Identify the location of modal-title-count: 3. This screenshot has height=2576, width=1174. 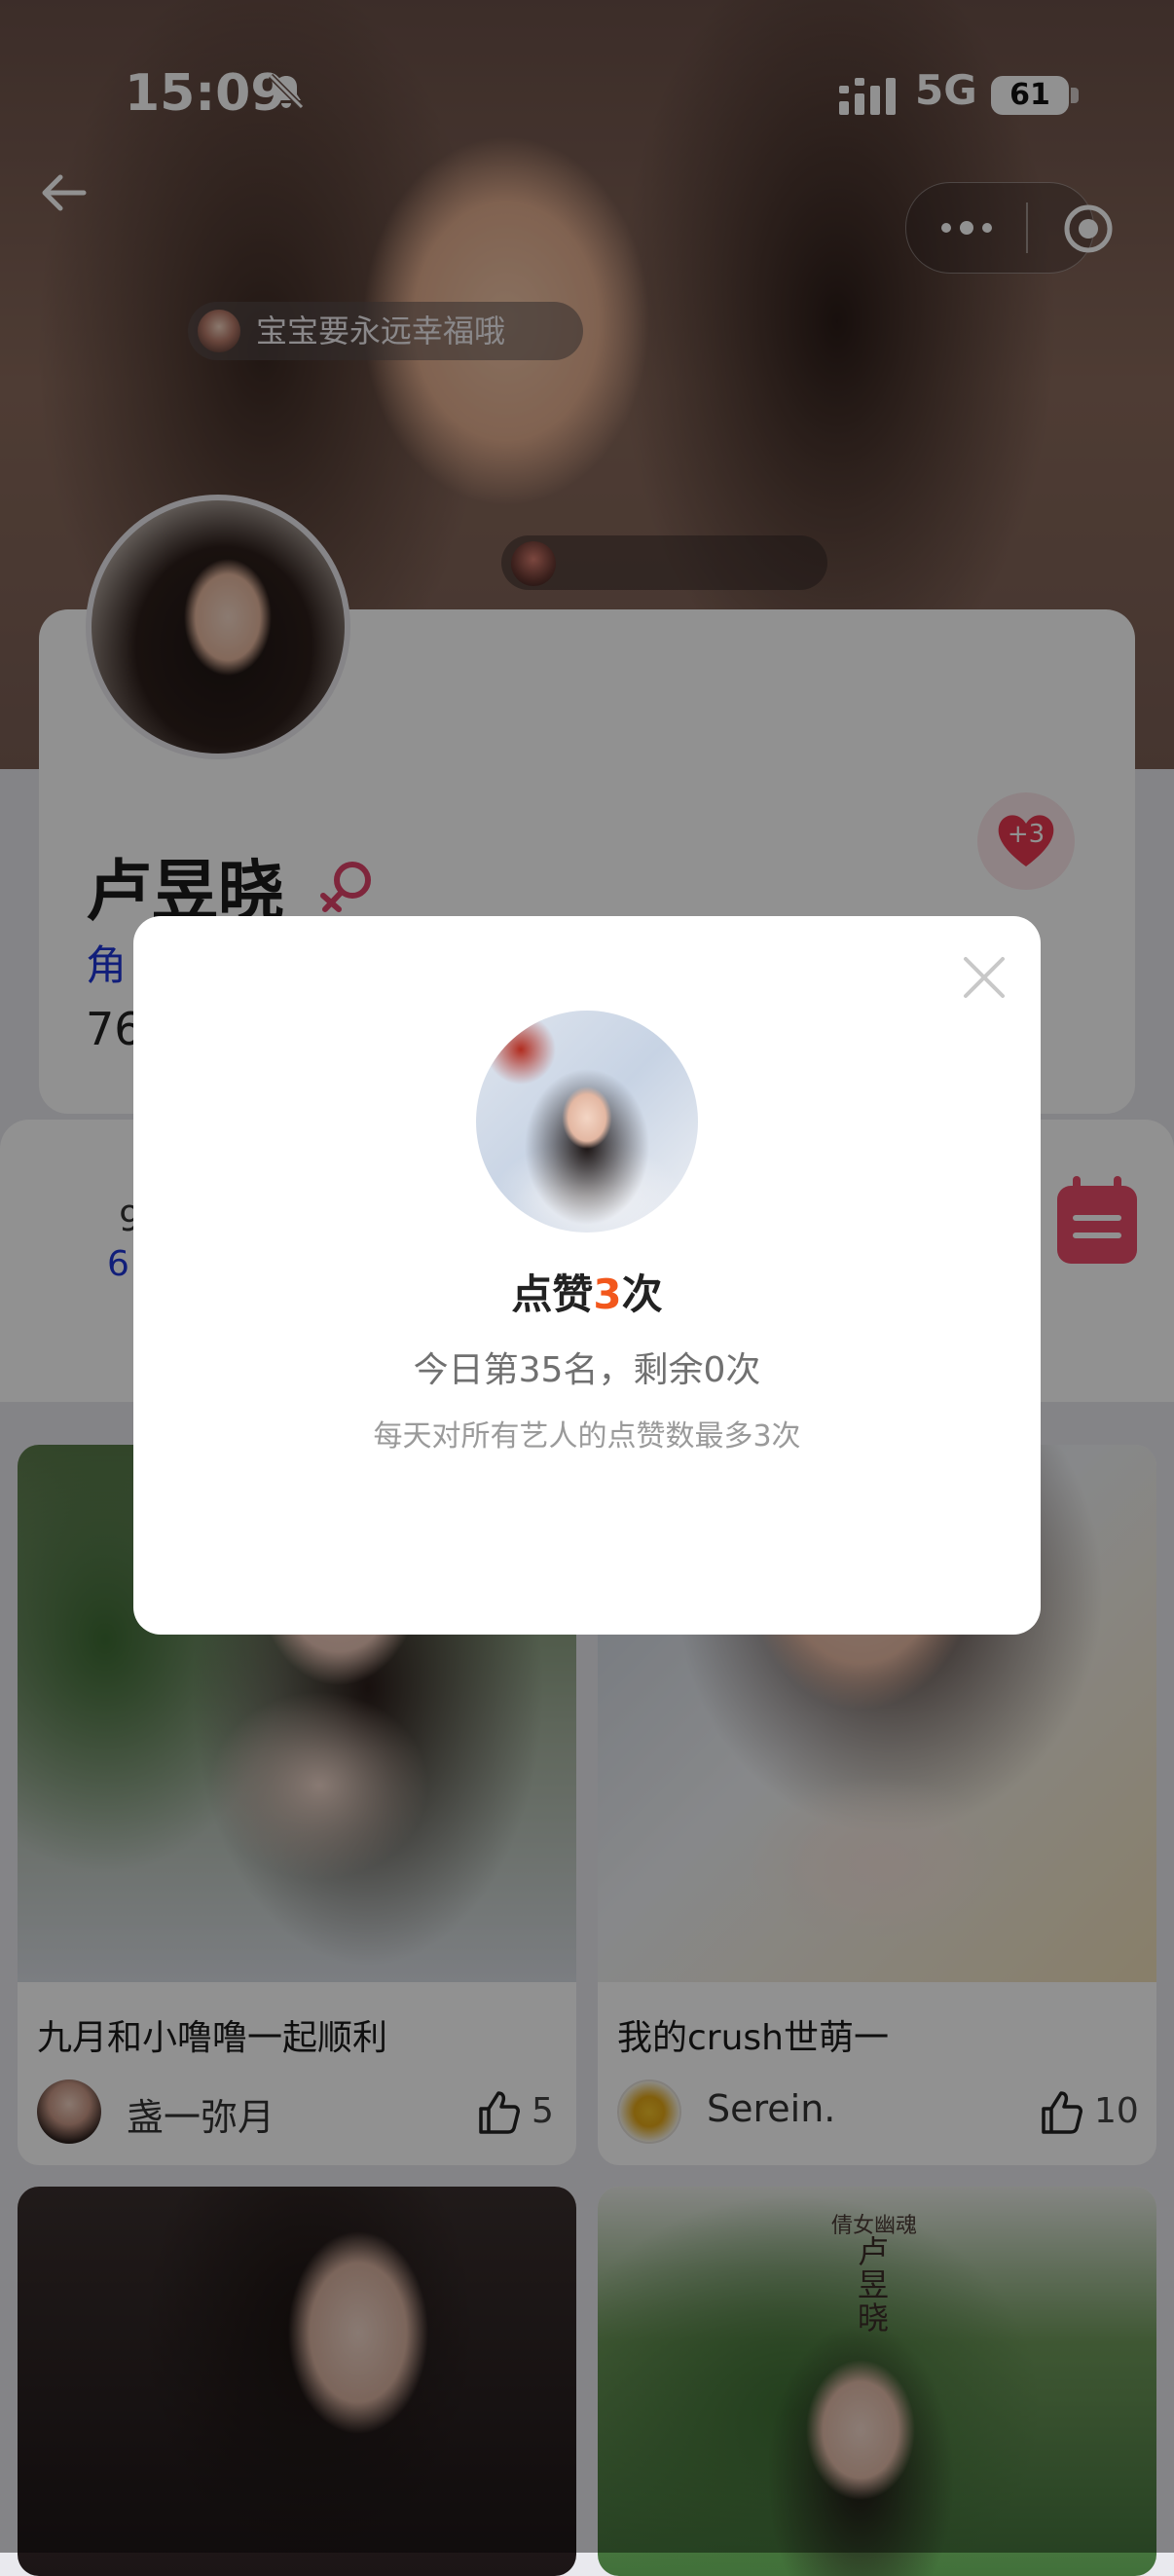
(607, 1294).